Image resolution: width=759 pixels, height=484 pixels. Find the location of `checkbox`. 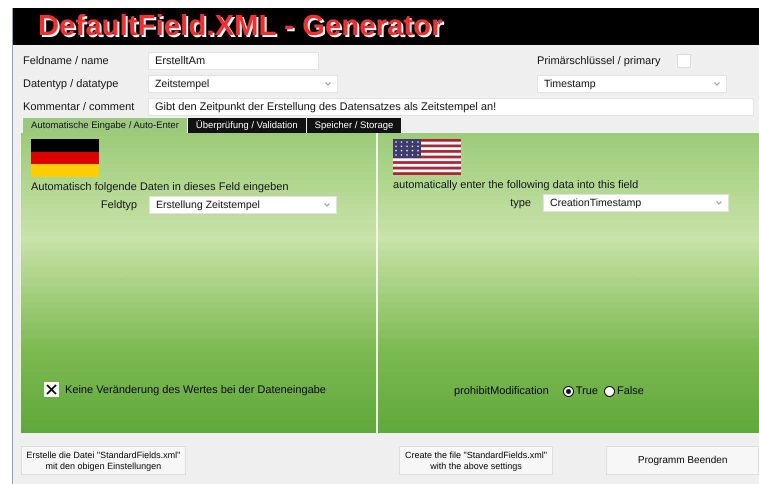

checkbox is located at coordinates (51, 389).